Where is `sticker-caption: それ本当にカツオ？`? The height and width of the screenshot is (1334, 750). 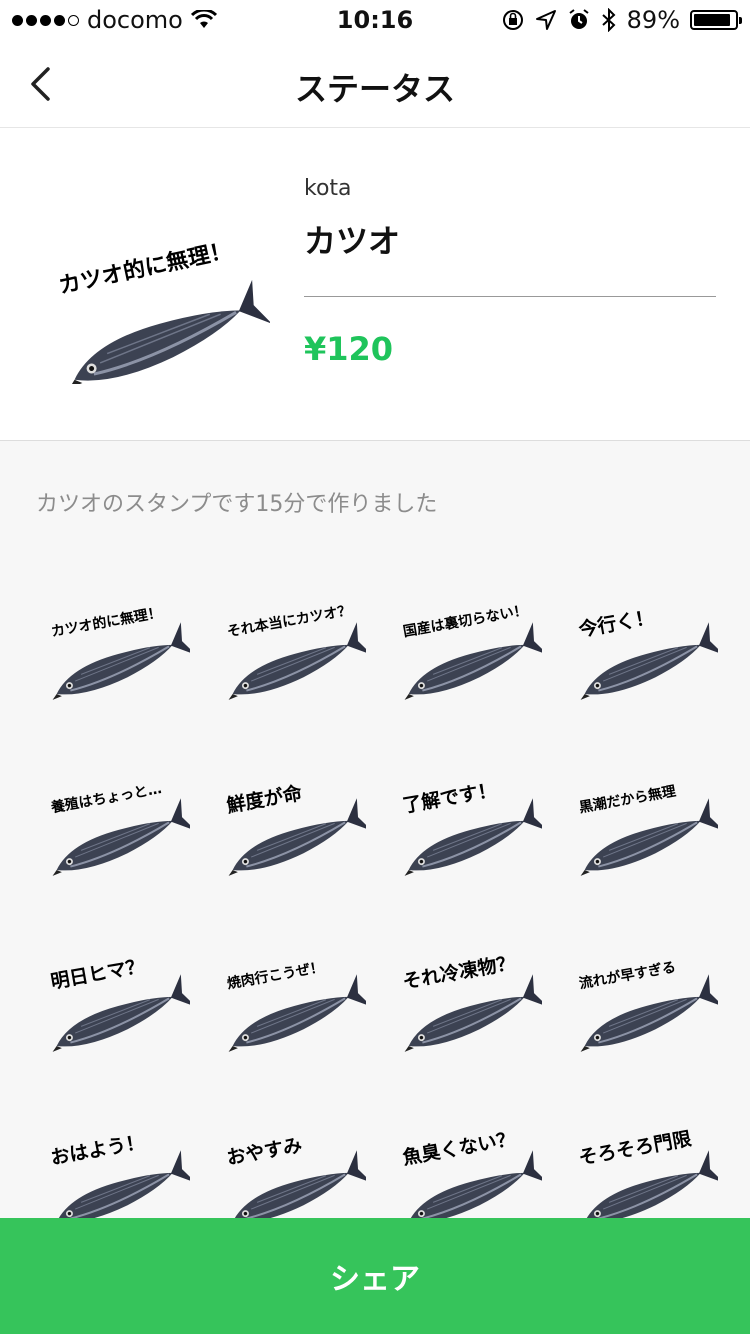
sticker-caption: それ本当にカツオ？ is located at coordinates (289, 621).